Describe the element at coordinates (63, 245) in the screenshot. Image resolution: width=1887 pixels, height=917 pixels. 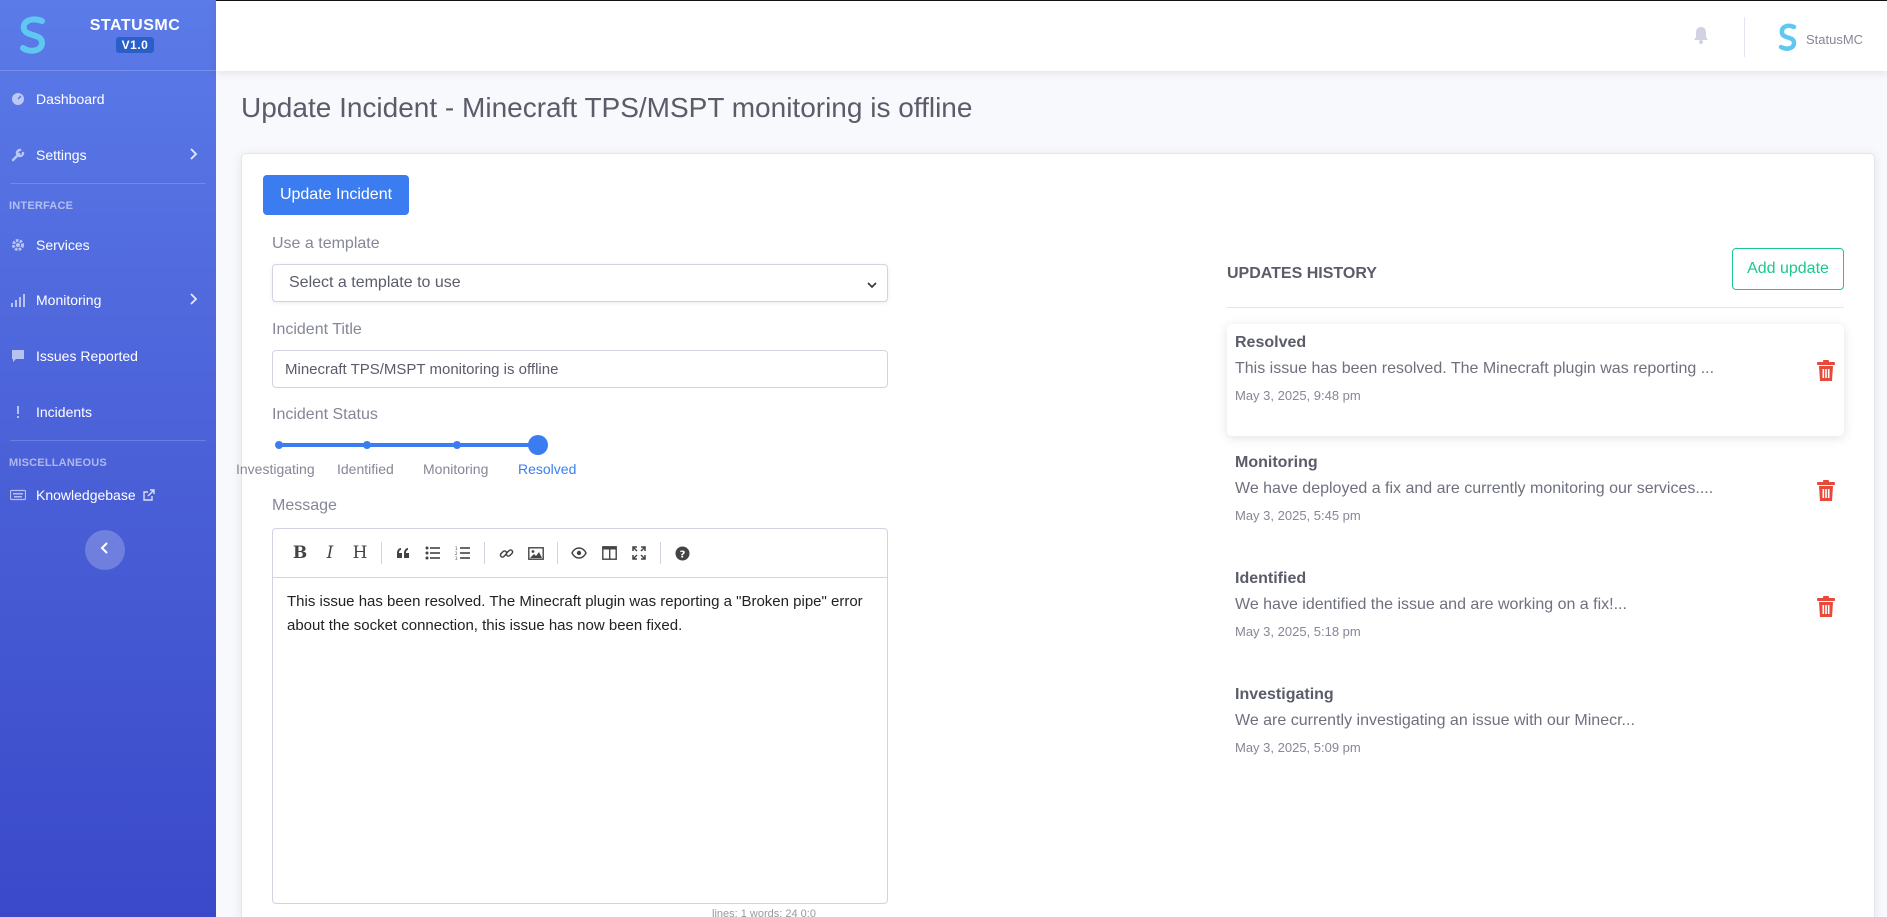
I see `sidebar-item-label: Services` at that location.